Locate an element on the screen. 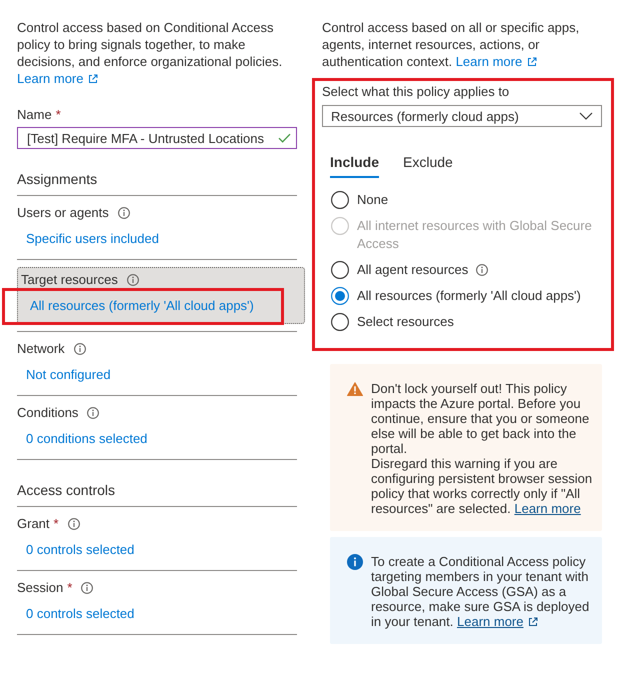  notice-text: To create a Conditional Access policy targeting members in your tenant with Global Secure Access (GSA) as a resource, make sure GSA is deployed in your tenant. Learn more is located at coordinates (480, 591).